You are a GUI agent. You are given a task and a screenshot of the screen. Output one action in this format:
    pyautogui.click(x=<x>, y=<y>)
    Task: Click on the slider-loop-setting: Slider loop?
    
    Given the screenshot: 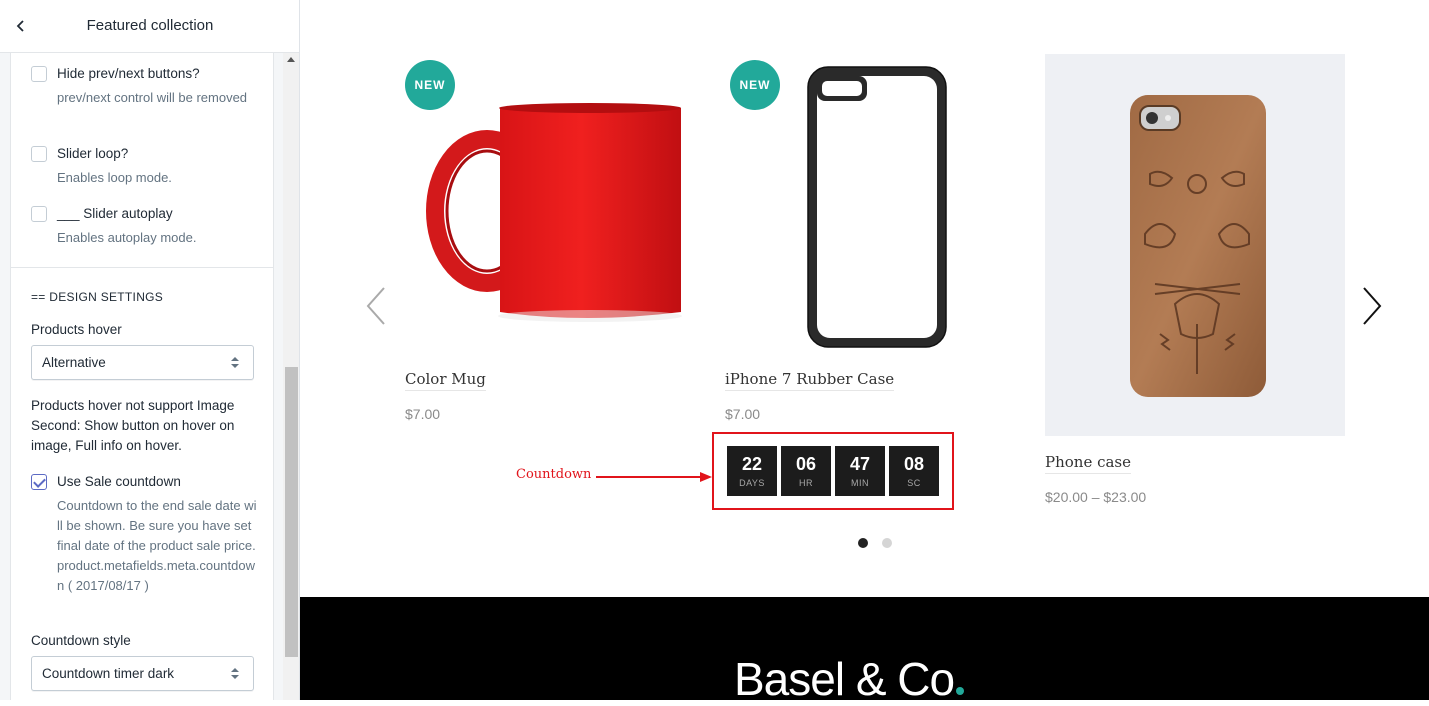 What is the action you would take?
    pyautogui.click(x=79, y=154)
    